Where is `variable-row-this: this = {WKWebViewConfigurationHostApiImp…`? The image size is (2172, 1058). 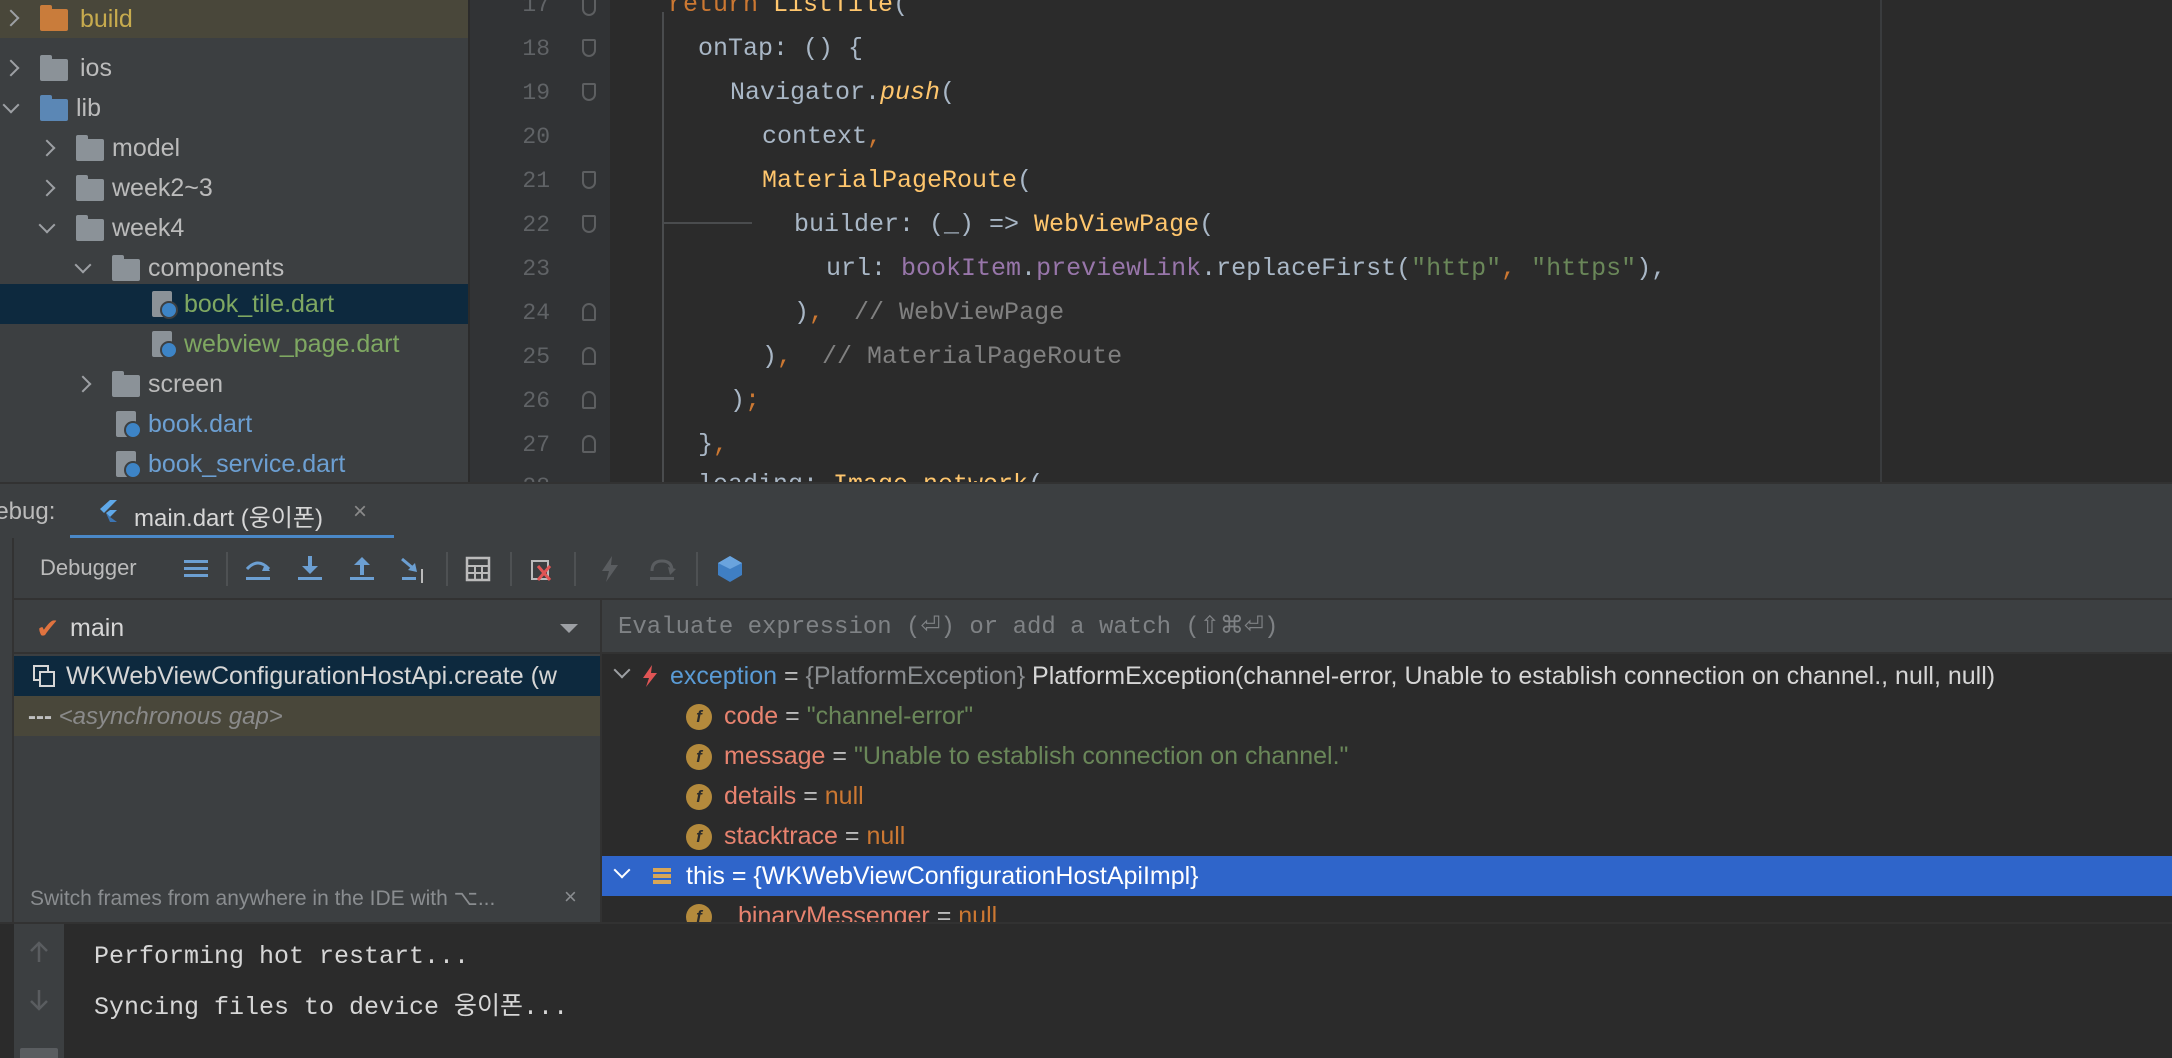
variable-row-this: this = {WKWebViewConfigurationHostApiImp… is located at coordinates (1387, 876).